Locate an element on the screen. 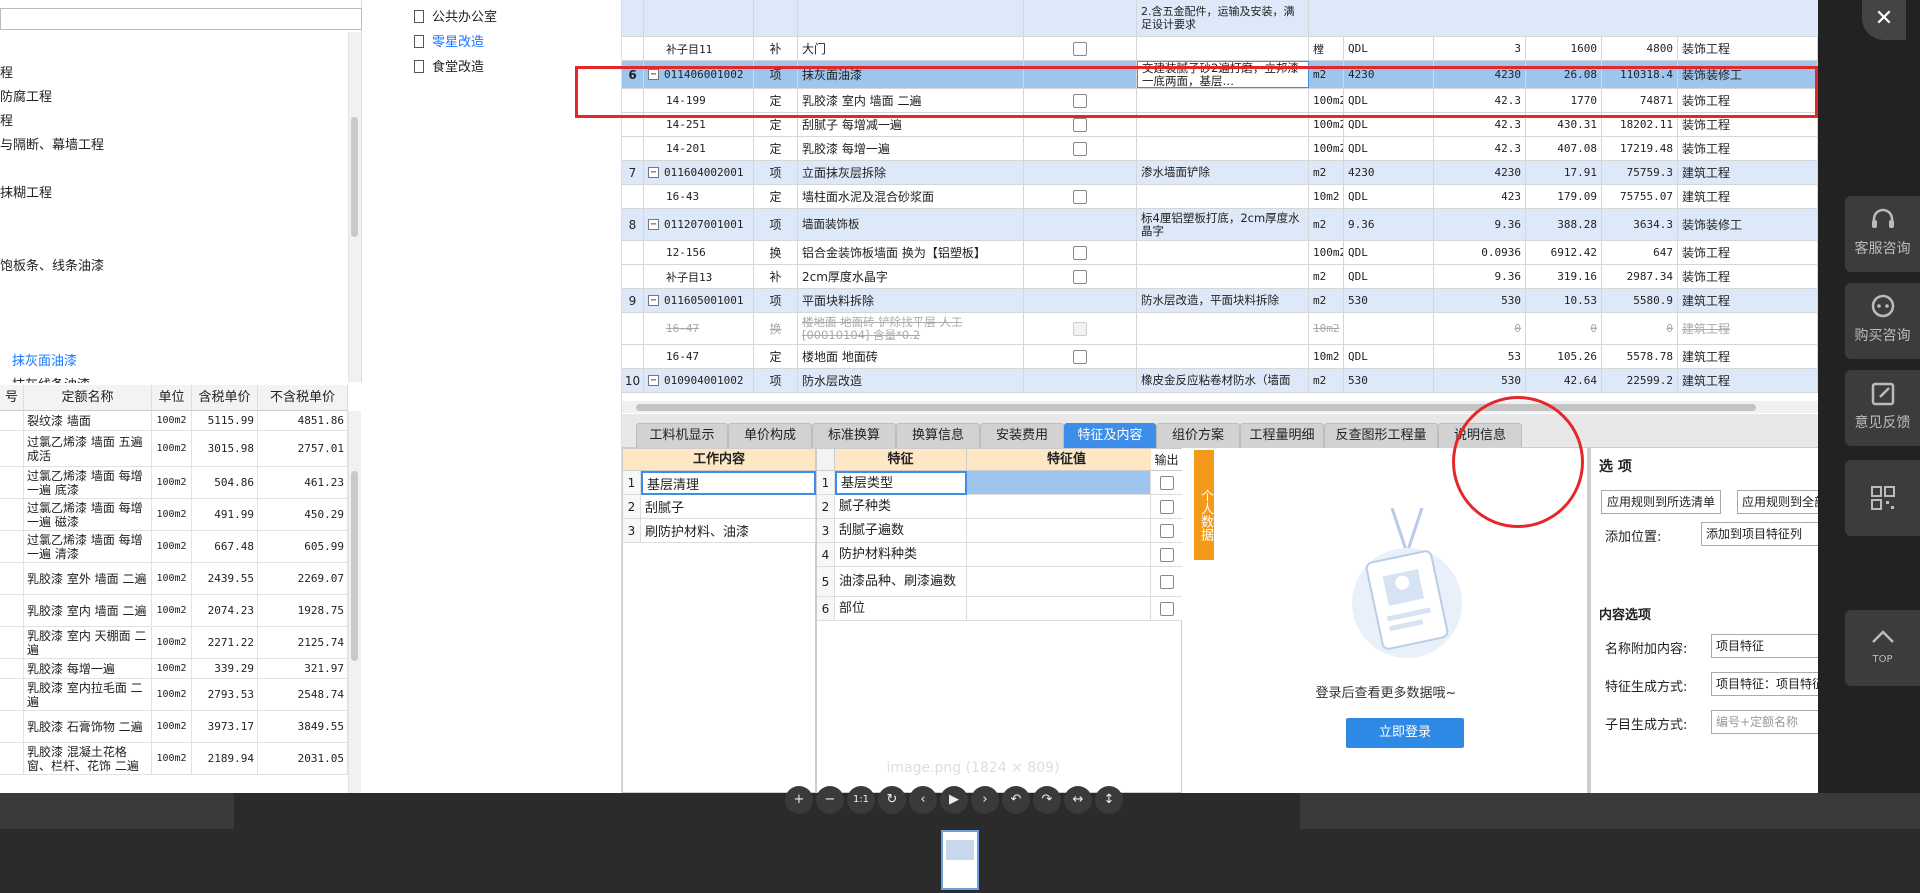 This screenshot has height=893, width=1920. feature-name: 基层类型 is located at coordinates (901, 483).